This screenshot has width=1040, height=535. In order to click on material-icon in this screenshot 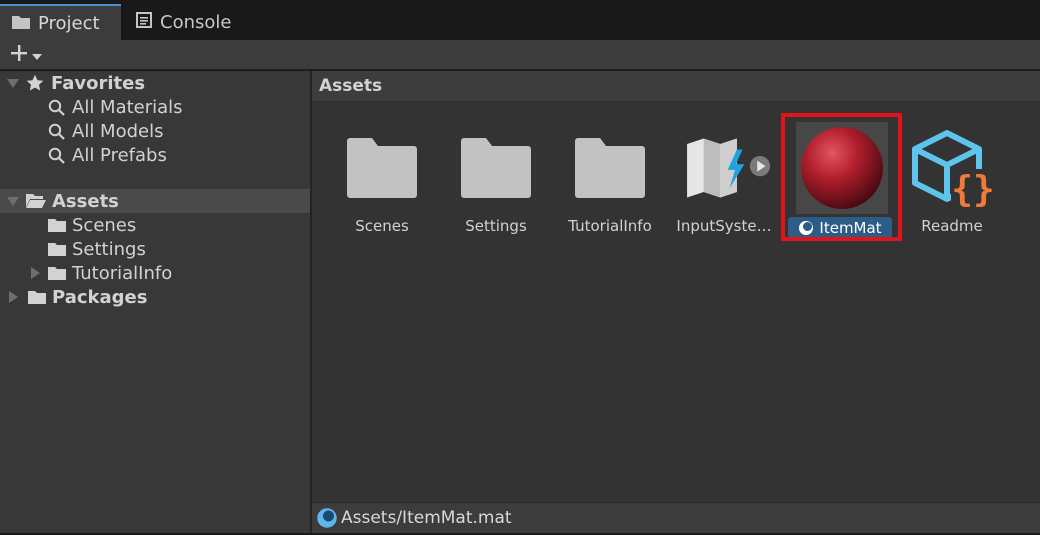, I will do `click(327, 518)`.